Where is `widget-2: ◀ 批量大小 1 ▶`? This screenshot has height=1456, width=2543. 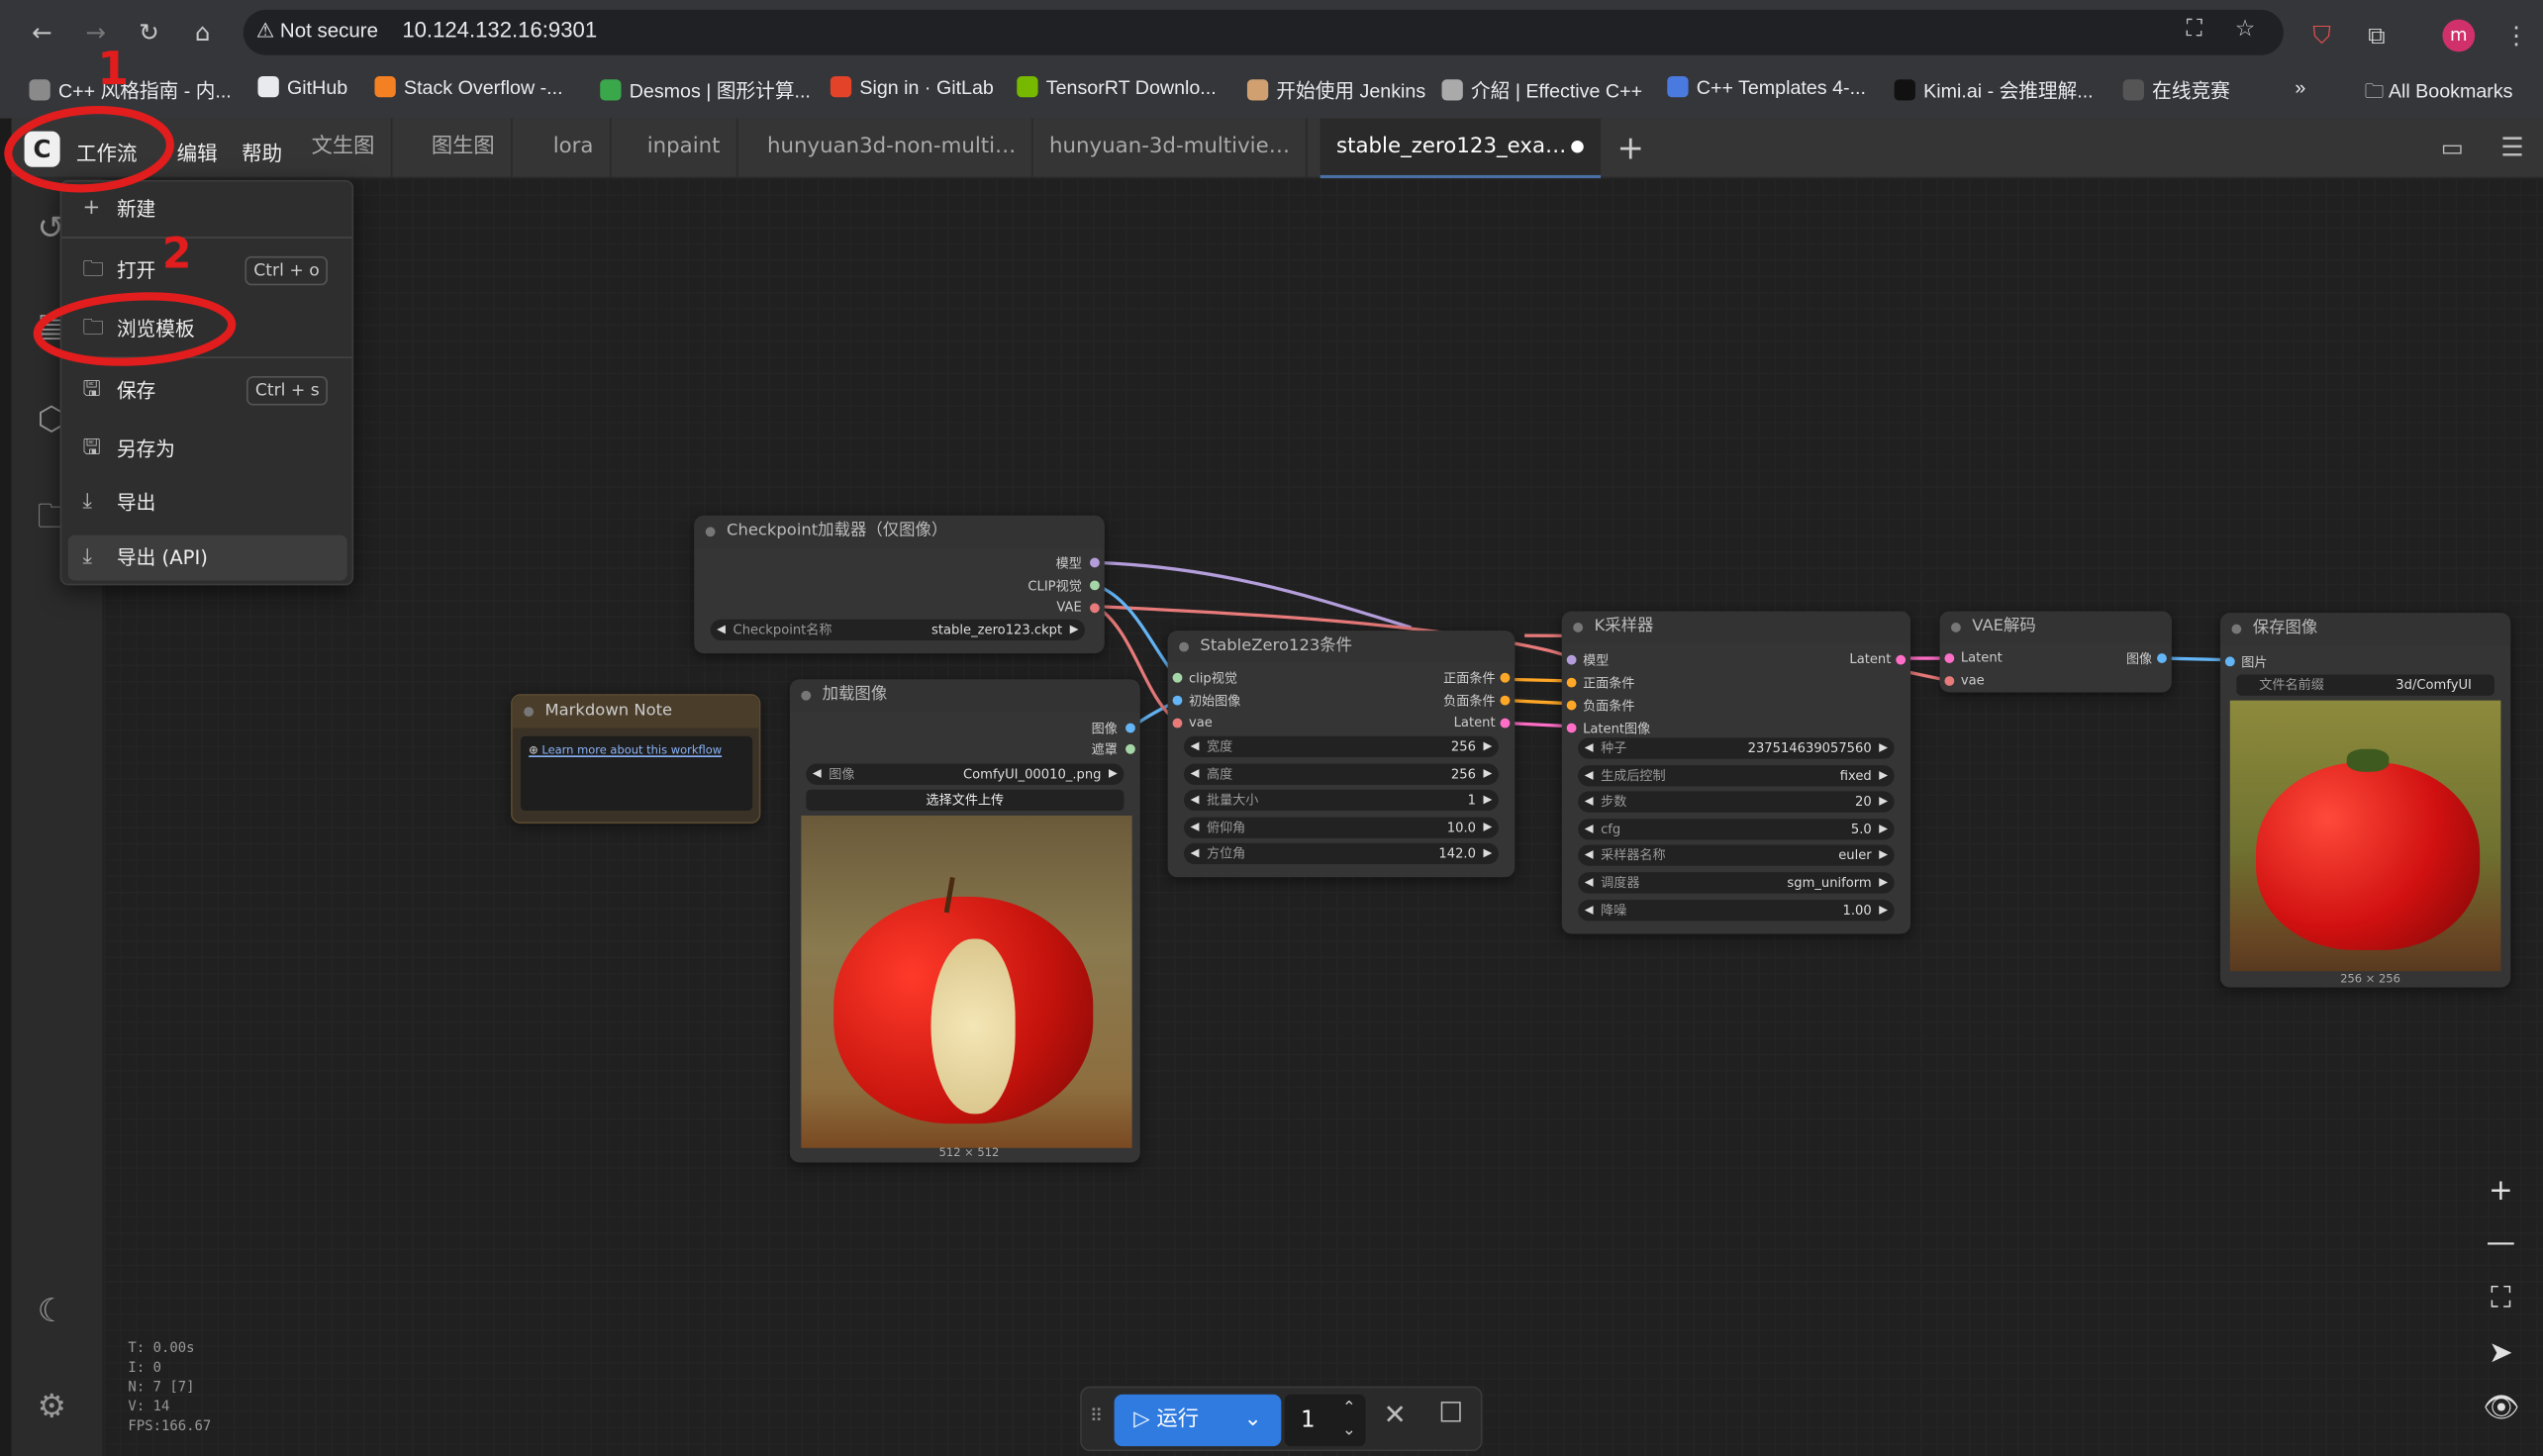
widget-2: ◀ 批量大小 1 ▶ is located at coordinates (1341, 801).